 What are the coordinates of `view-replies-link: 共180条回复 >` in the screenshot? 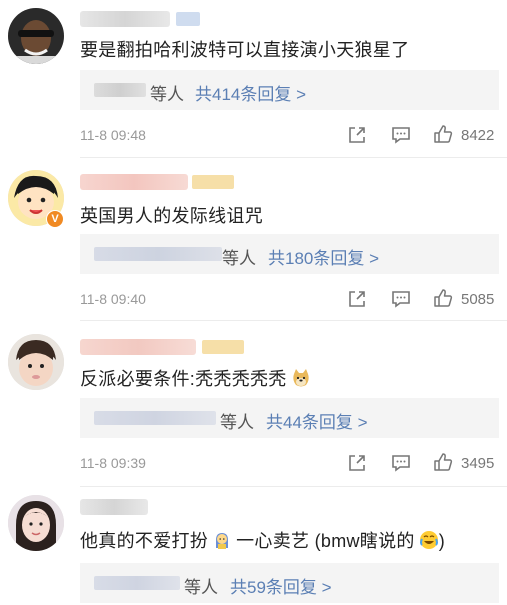 It's located at (323, 256).